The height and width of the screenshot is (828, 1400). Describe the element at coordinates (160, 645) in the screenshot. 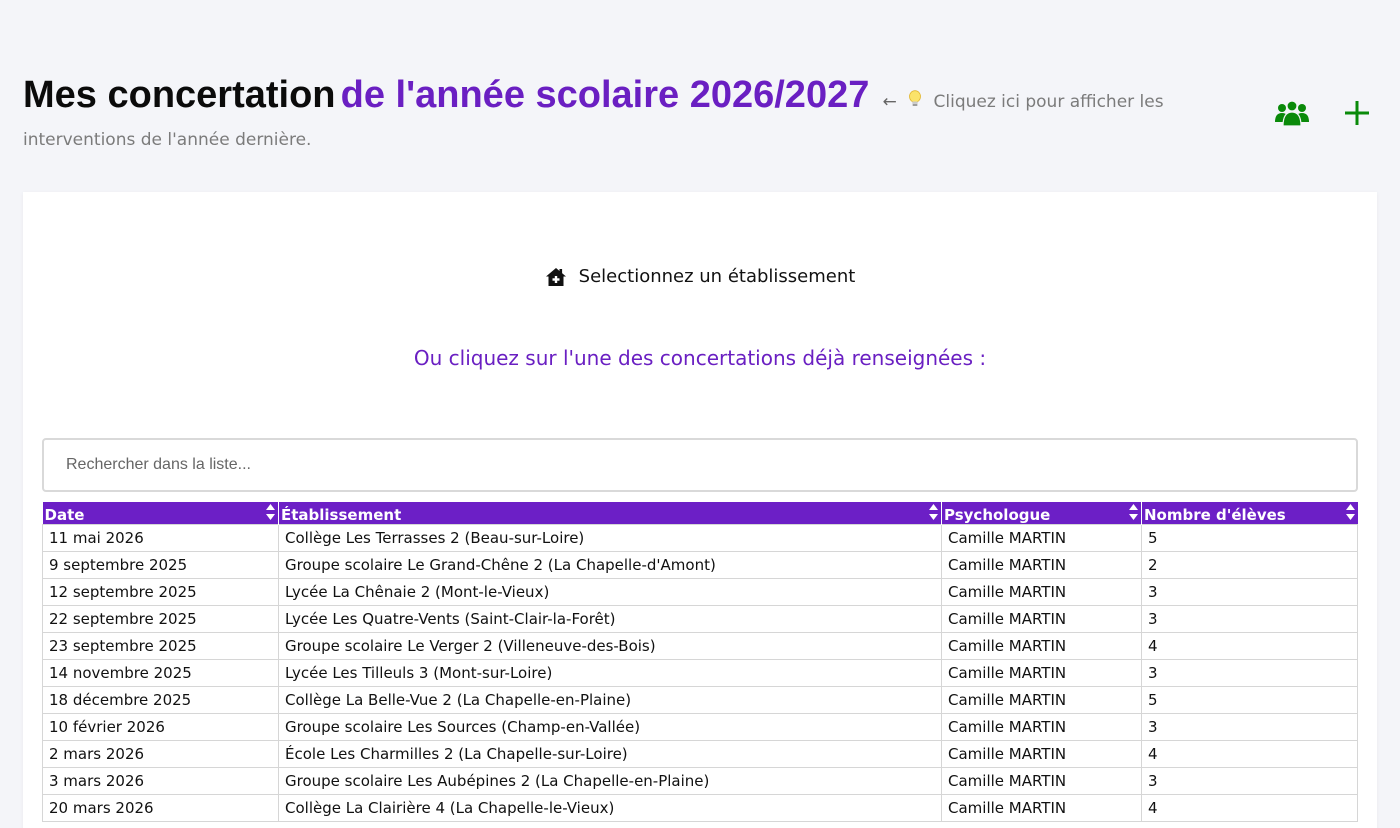

I see `cell-date: 23 septembre 2025` at that location.